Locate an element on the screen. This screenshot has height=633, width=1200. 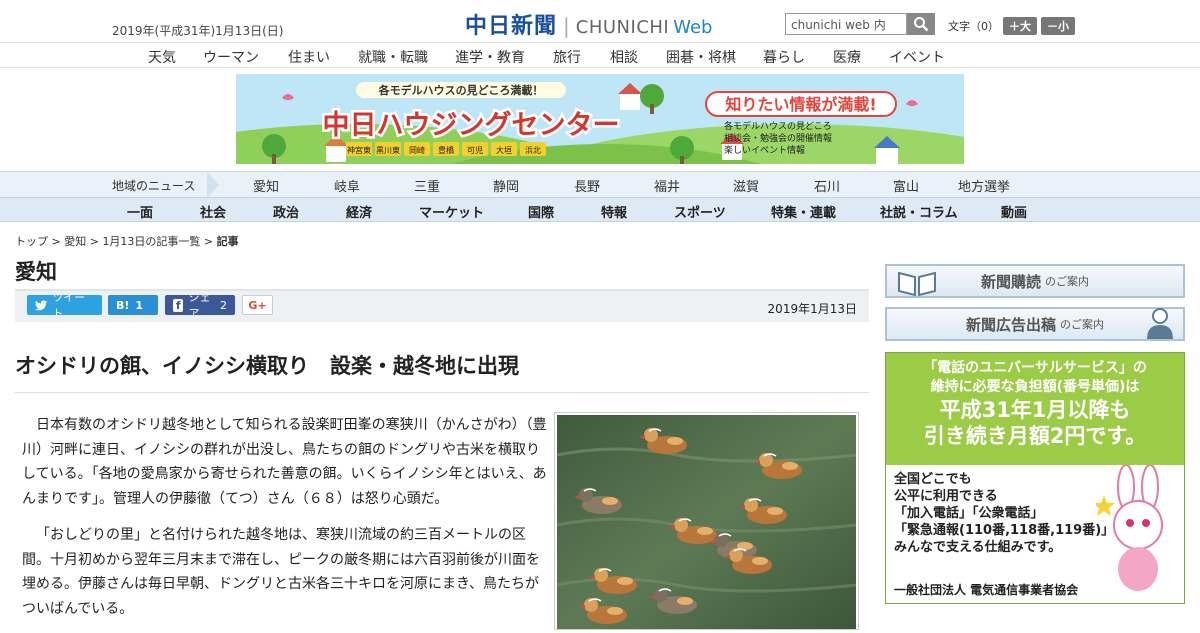
topnav-item: 住まい is located at coordinates (309, 57).